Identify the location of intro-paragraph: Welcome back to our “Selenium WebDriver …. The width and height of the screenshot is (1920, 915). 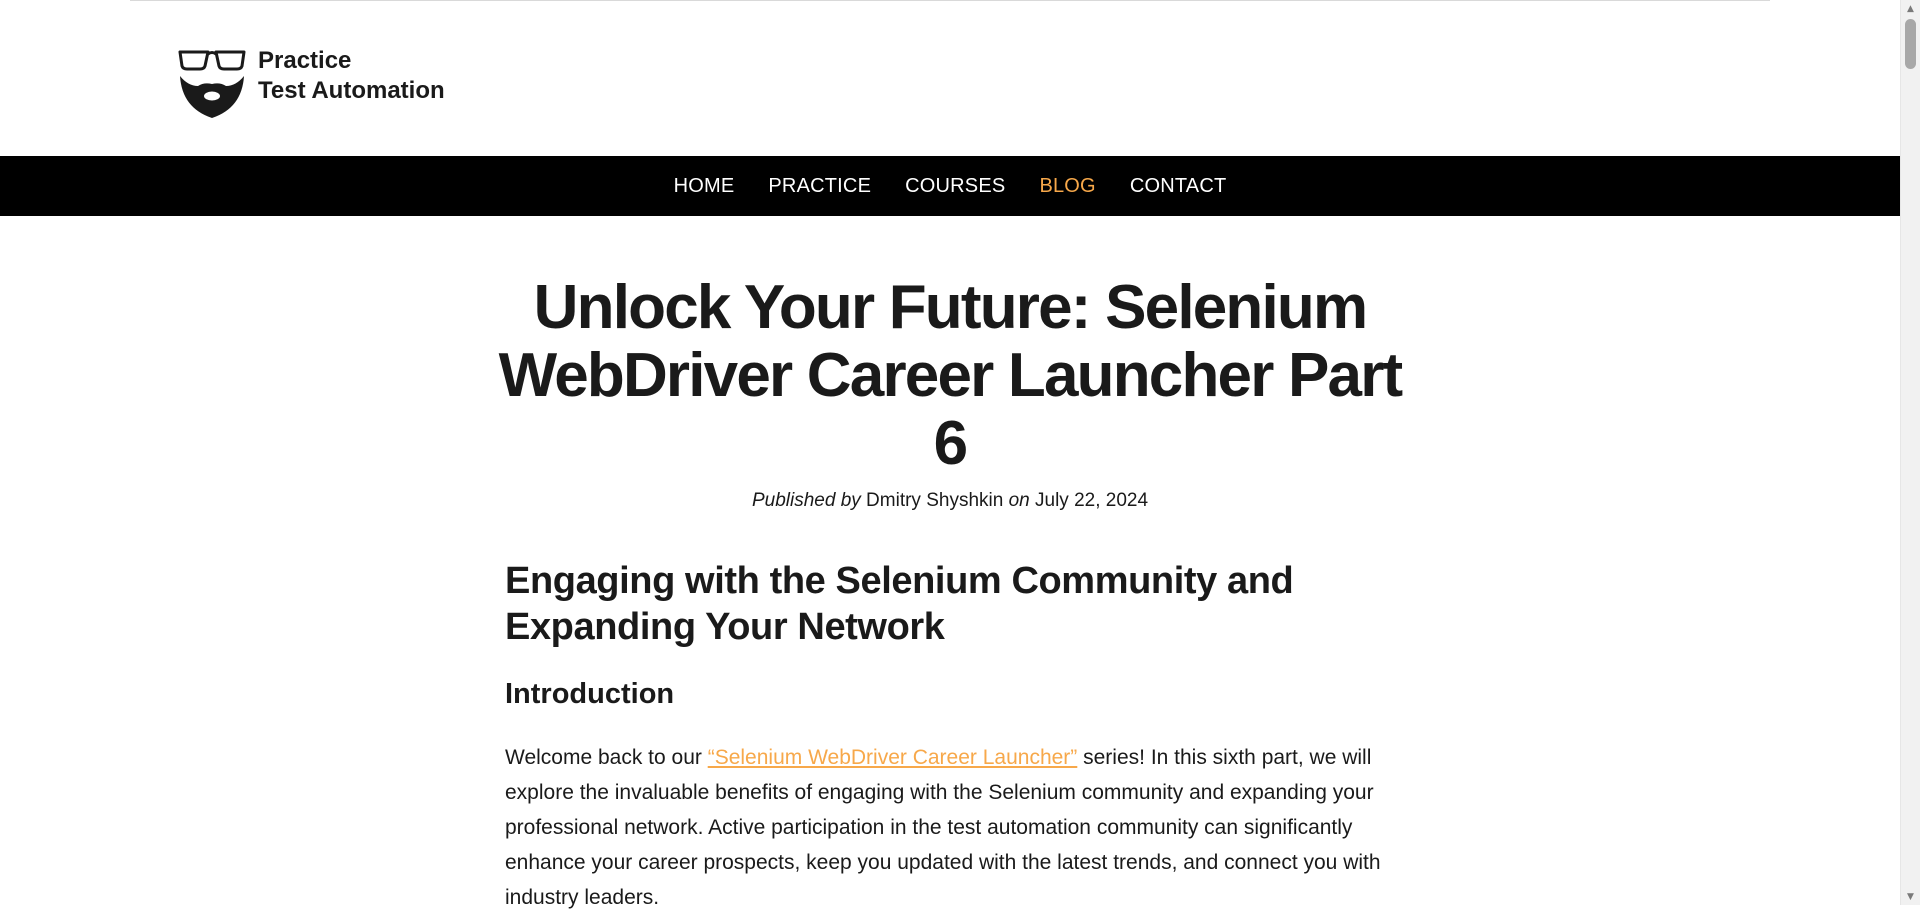
(945, 827).